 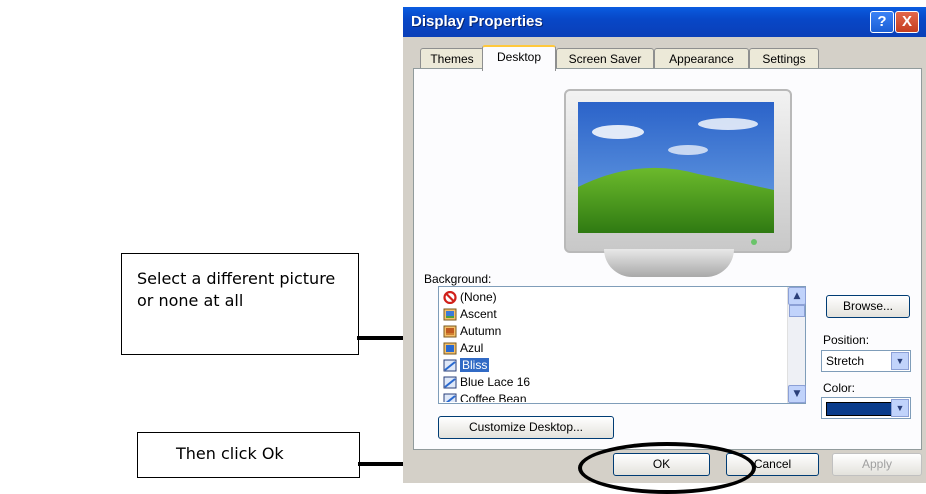 I want to click on list-item-label: (None), so click(x=478, y=297).